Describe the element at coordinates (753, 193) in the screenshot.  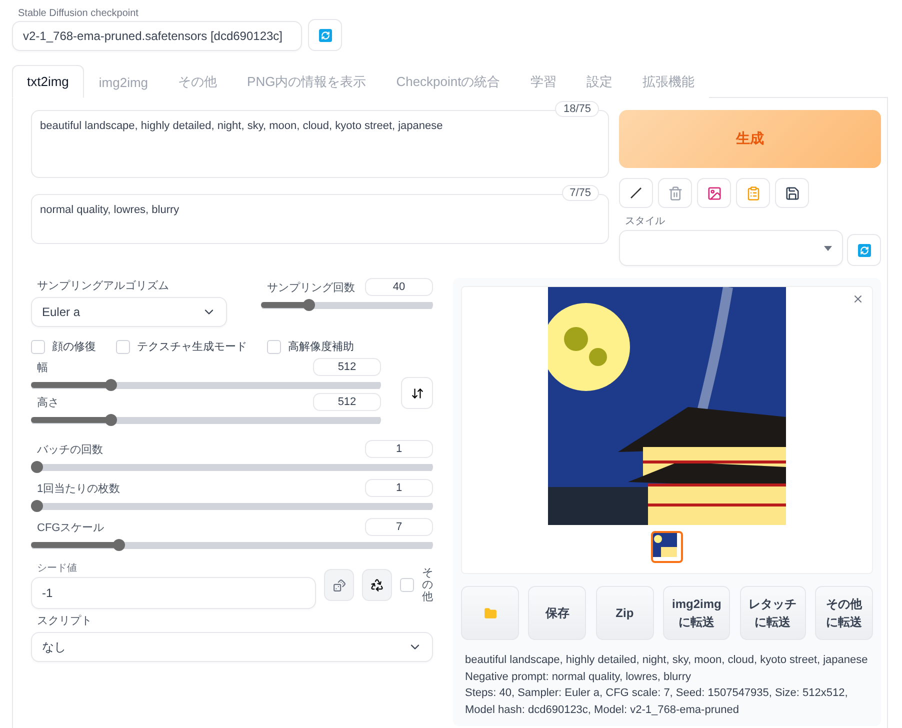
I see `clipboard-icon` at that location.